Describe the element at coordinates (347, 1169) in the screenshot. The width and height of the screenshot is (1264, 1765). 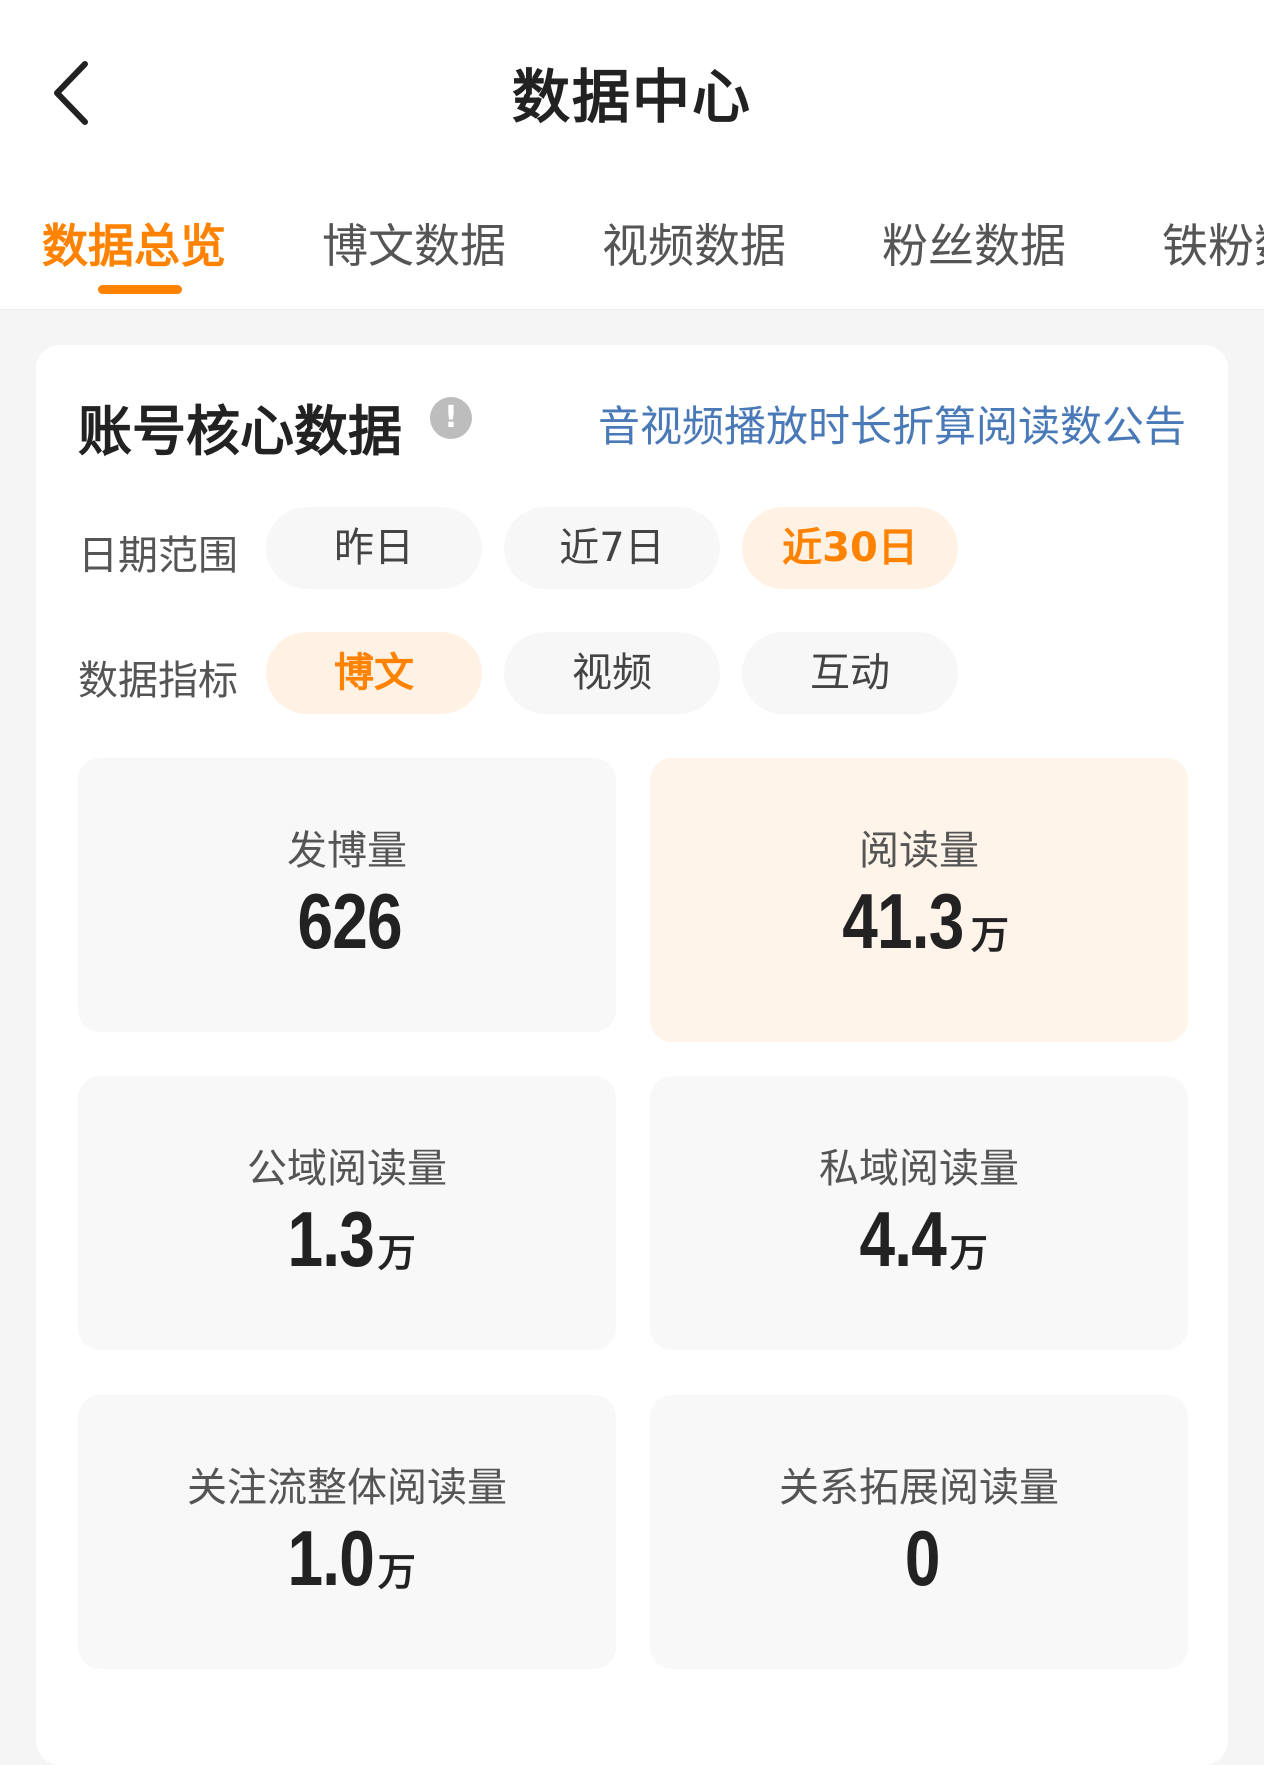
I see `stat-label: 公域阅读量` at that location.